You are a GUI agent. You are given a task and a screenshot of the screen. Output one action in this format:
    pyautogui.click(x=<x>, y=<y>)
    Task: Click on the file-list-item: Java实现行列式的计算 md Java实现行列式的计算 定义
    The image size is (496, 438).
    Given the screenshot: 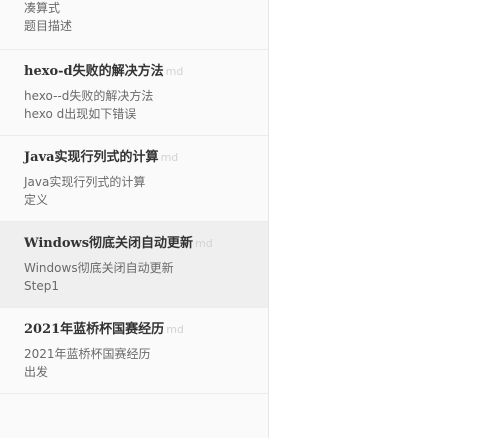 What is the action you would take?
    pyautogui.click(x=134, y=179)
    